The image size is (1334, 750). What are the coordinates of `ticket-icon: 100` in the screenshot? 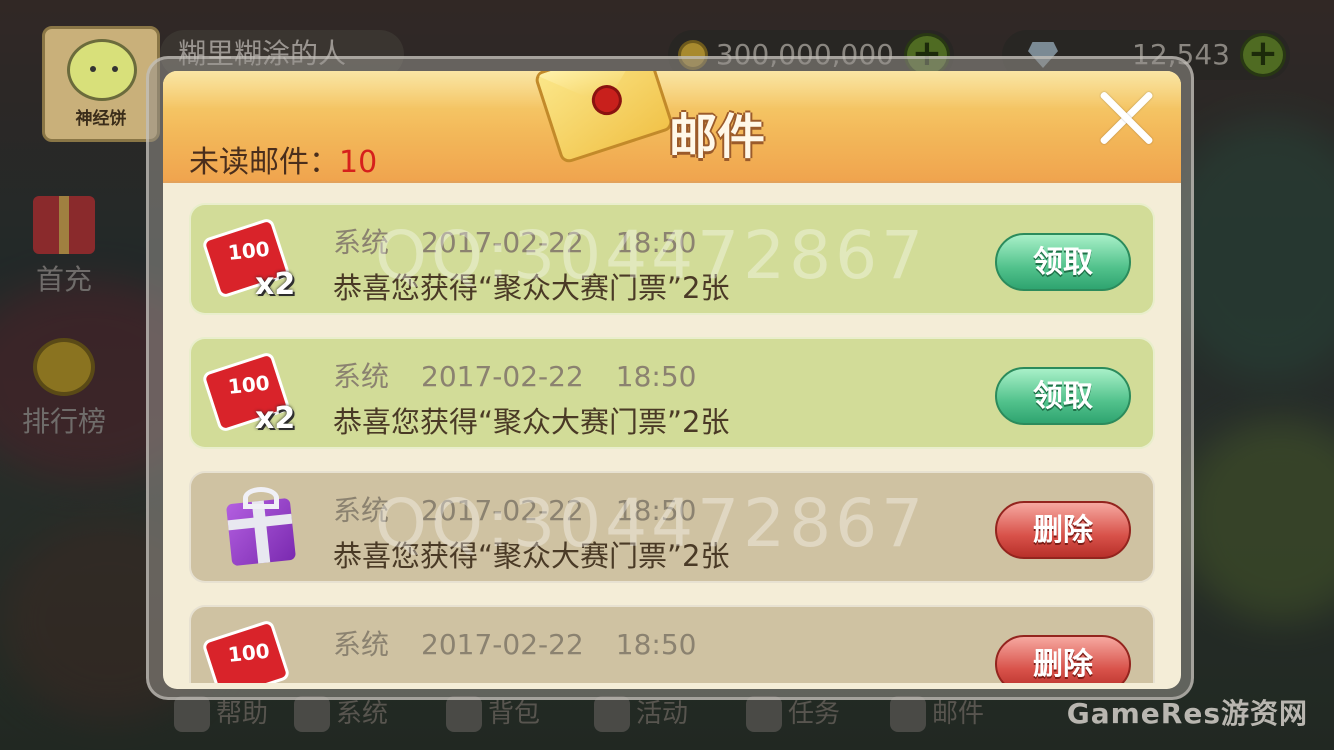 It's located at (257, 651).